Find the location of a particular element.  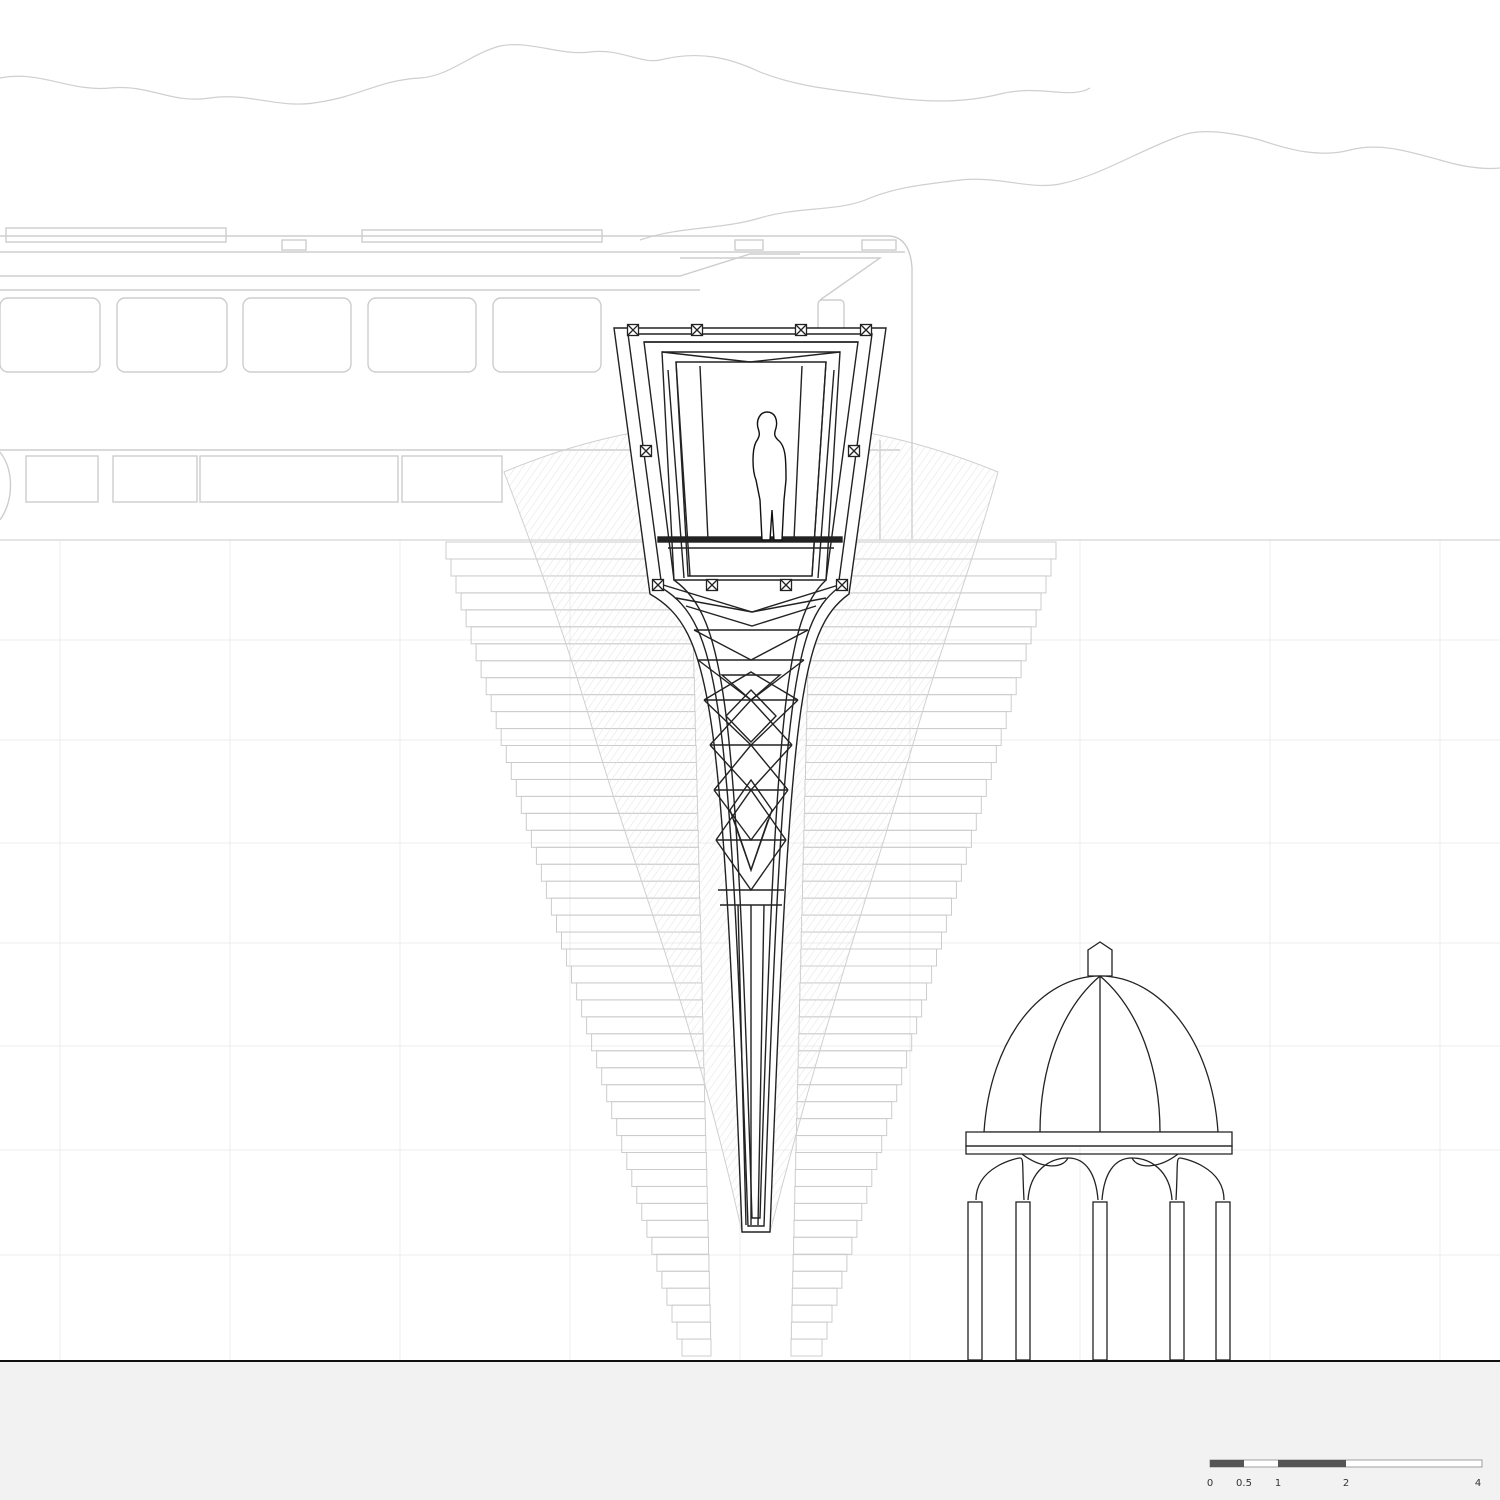

scale-label-2: 2 is located at coordinates (1346, 1483).